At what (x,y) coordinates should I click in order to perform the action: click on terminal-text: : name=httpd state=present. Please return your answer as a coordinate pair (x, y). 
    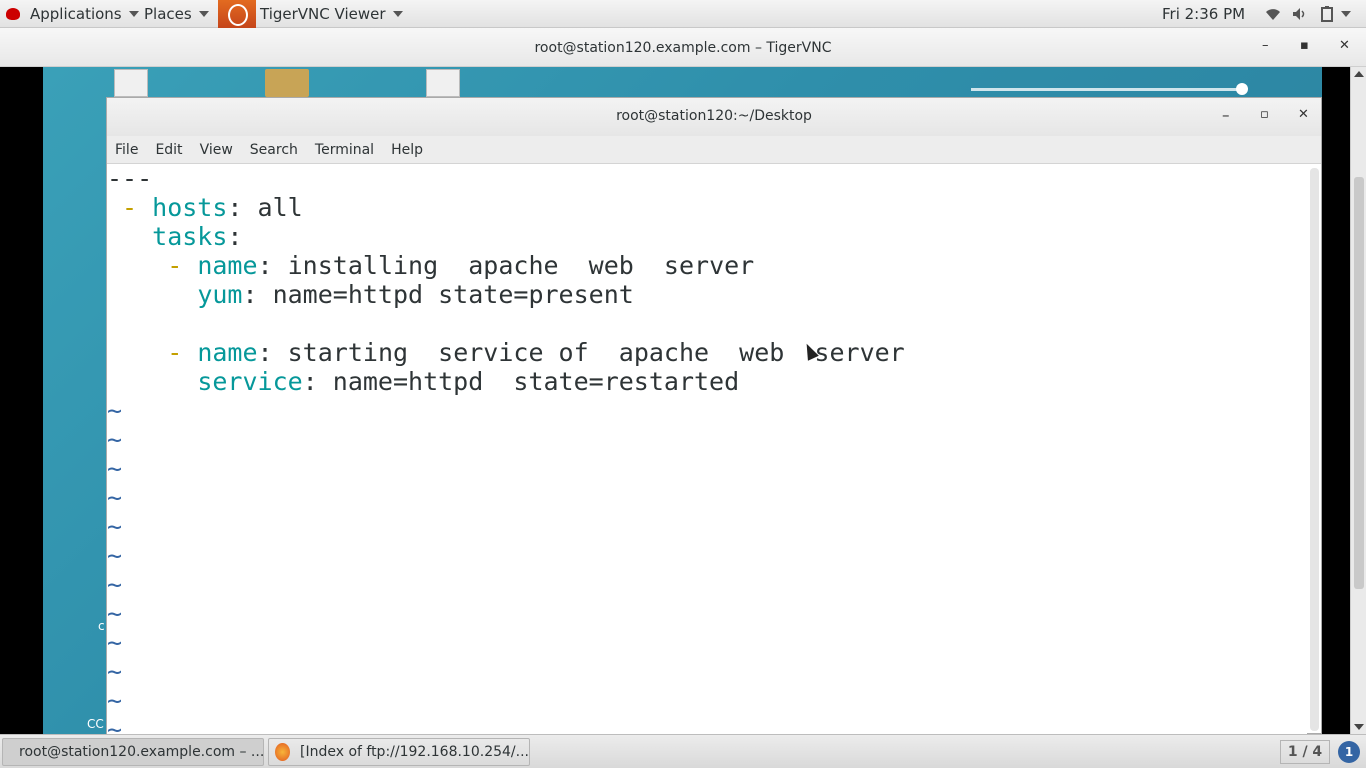
    Looking at the image, I should click on (438, 294).